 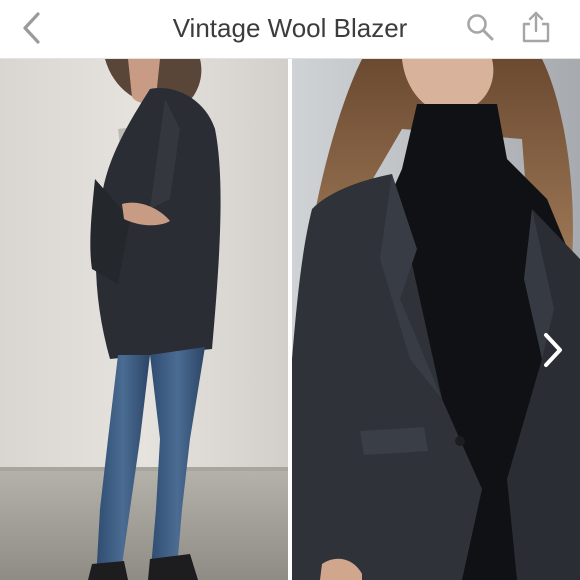 I want to click on chevron-right-icon, so click(x=553, y=350).